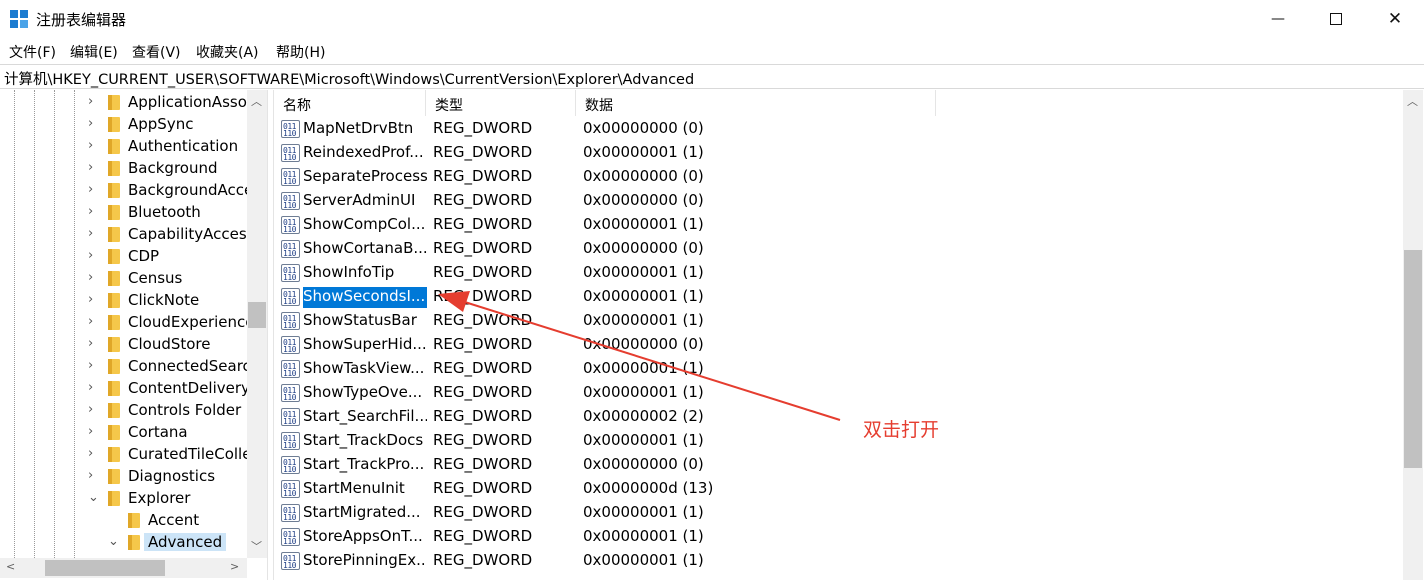 This screenshot has width=1424, height=580. What do you see at coordinates (836, 249) in the screenshot?
I see `value-row: ShowCortanaB... REG_DWORD 0x00000000 (0)` at bounding box center [836, 249].